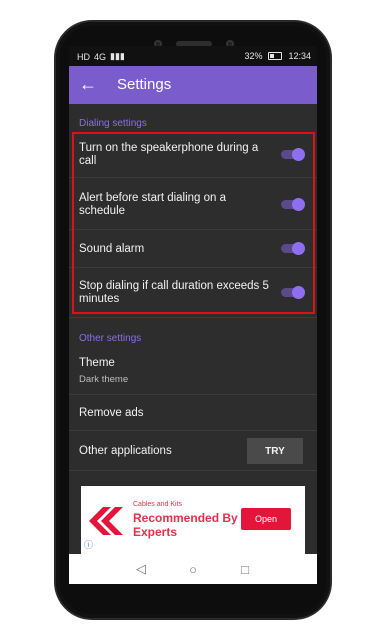  What do you see at coordinates (193, 85) in the screenshot?
I see `app-bar: ← Settings` at bounding box center [193, 85].